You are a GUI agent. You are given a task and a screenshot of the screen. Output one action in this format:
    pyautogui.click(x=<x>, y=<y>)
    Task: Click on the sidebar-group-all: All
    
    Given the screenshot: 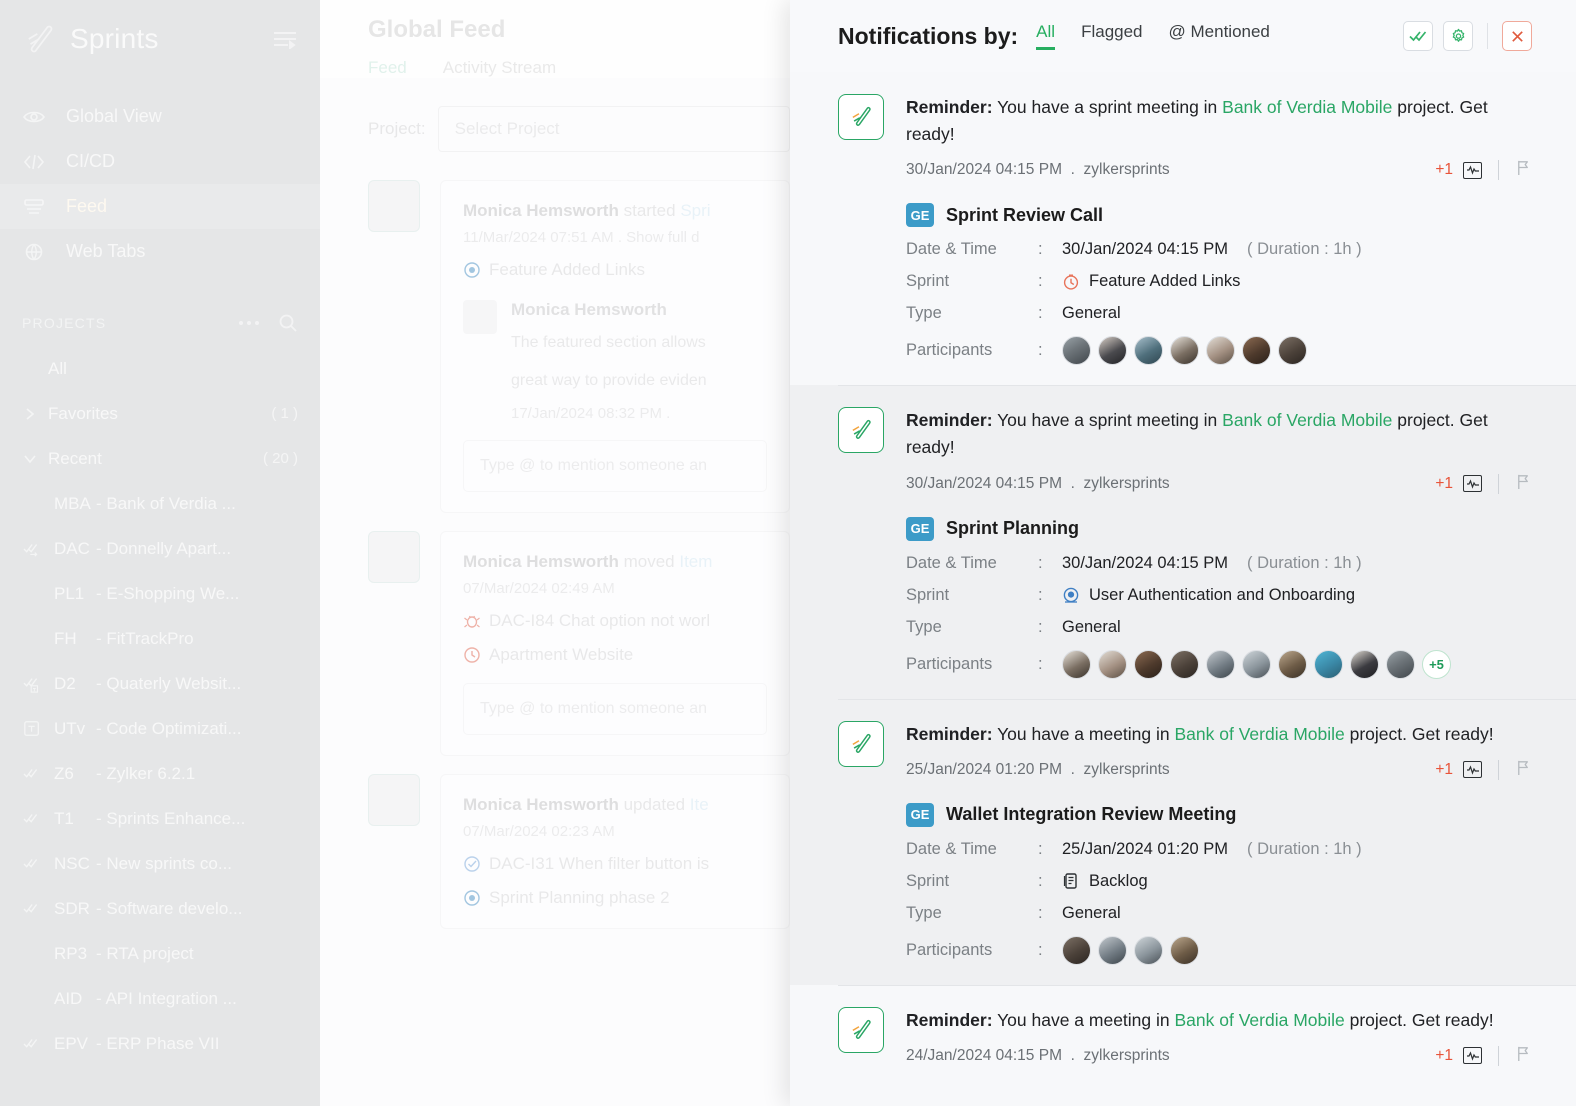 What is the action you would take?
    pyautogui.click(x=160, y=368)
    